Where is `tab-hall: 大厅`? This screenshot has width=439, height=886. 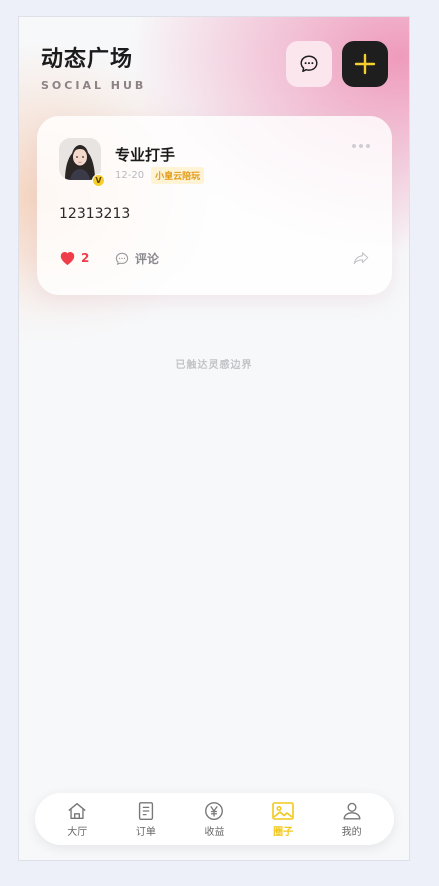
tab-hall: 大厅 is located at coordinates (77, 819).